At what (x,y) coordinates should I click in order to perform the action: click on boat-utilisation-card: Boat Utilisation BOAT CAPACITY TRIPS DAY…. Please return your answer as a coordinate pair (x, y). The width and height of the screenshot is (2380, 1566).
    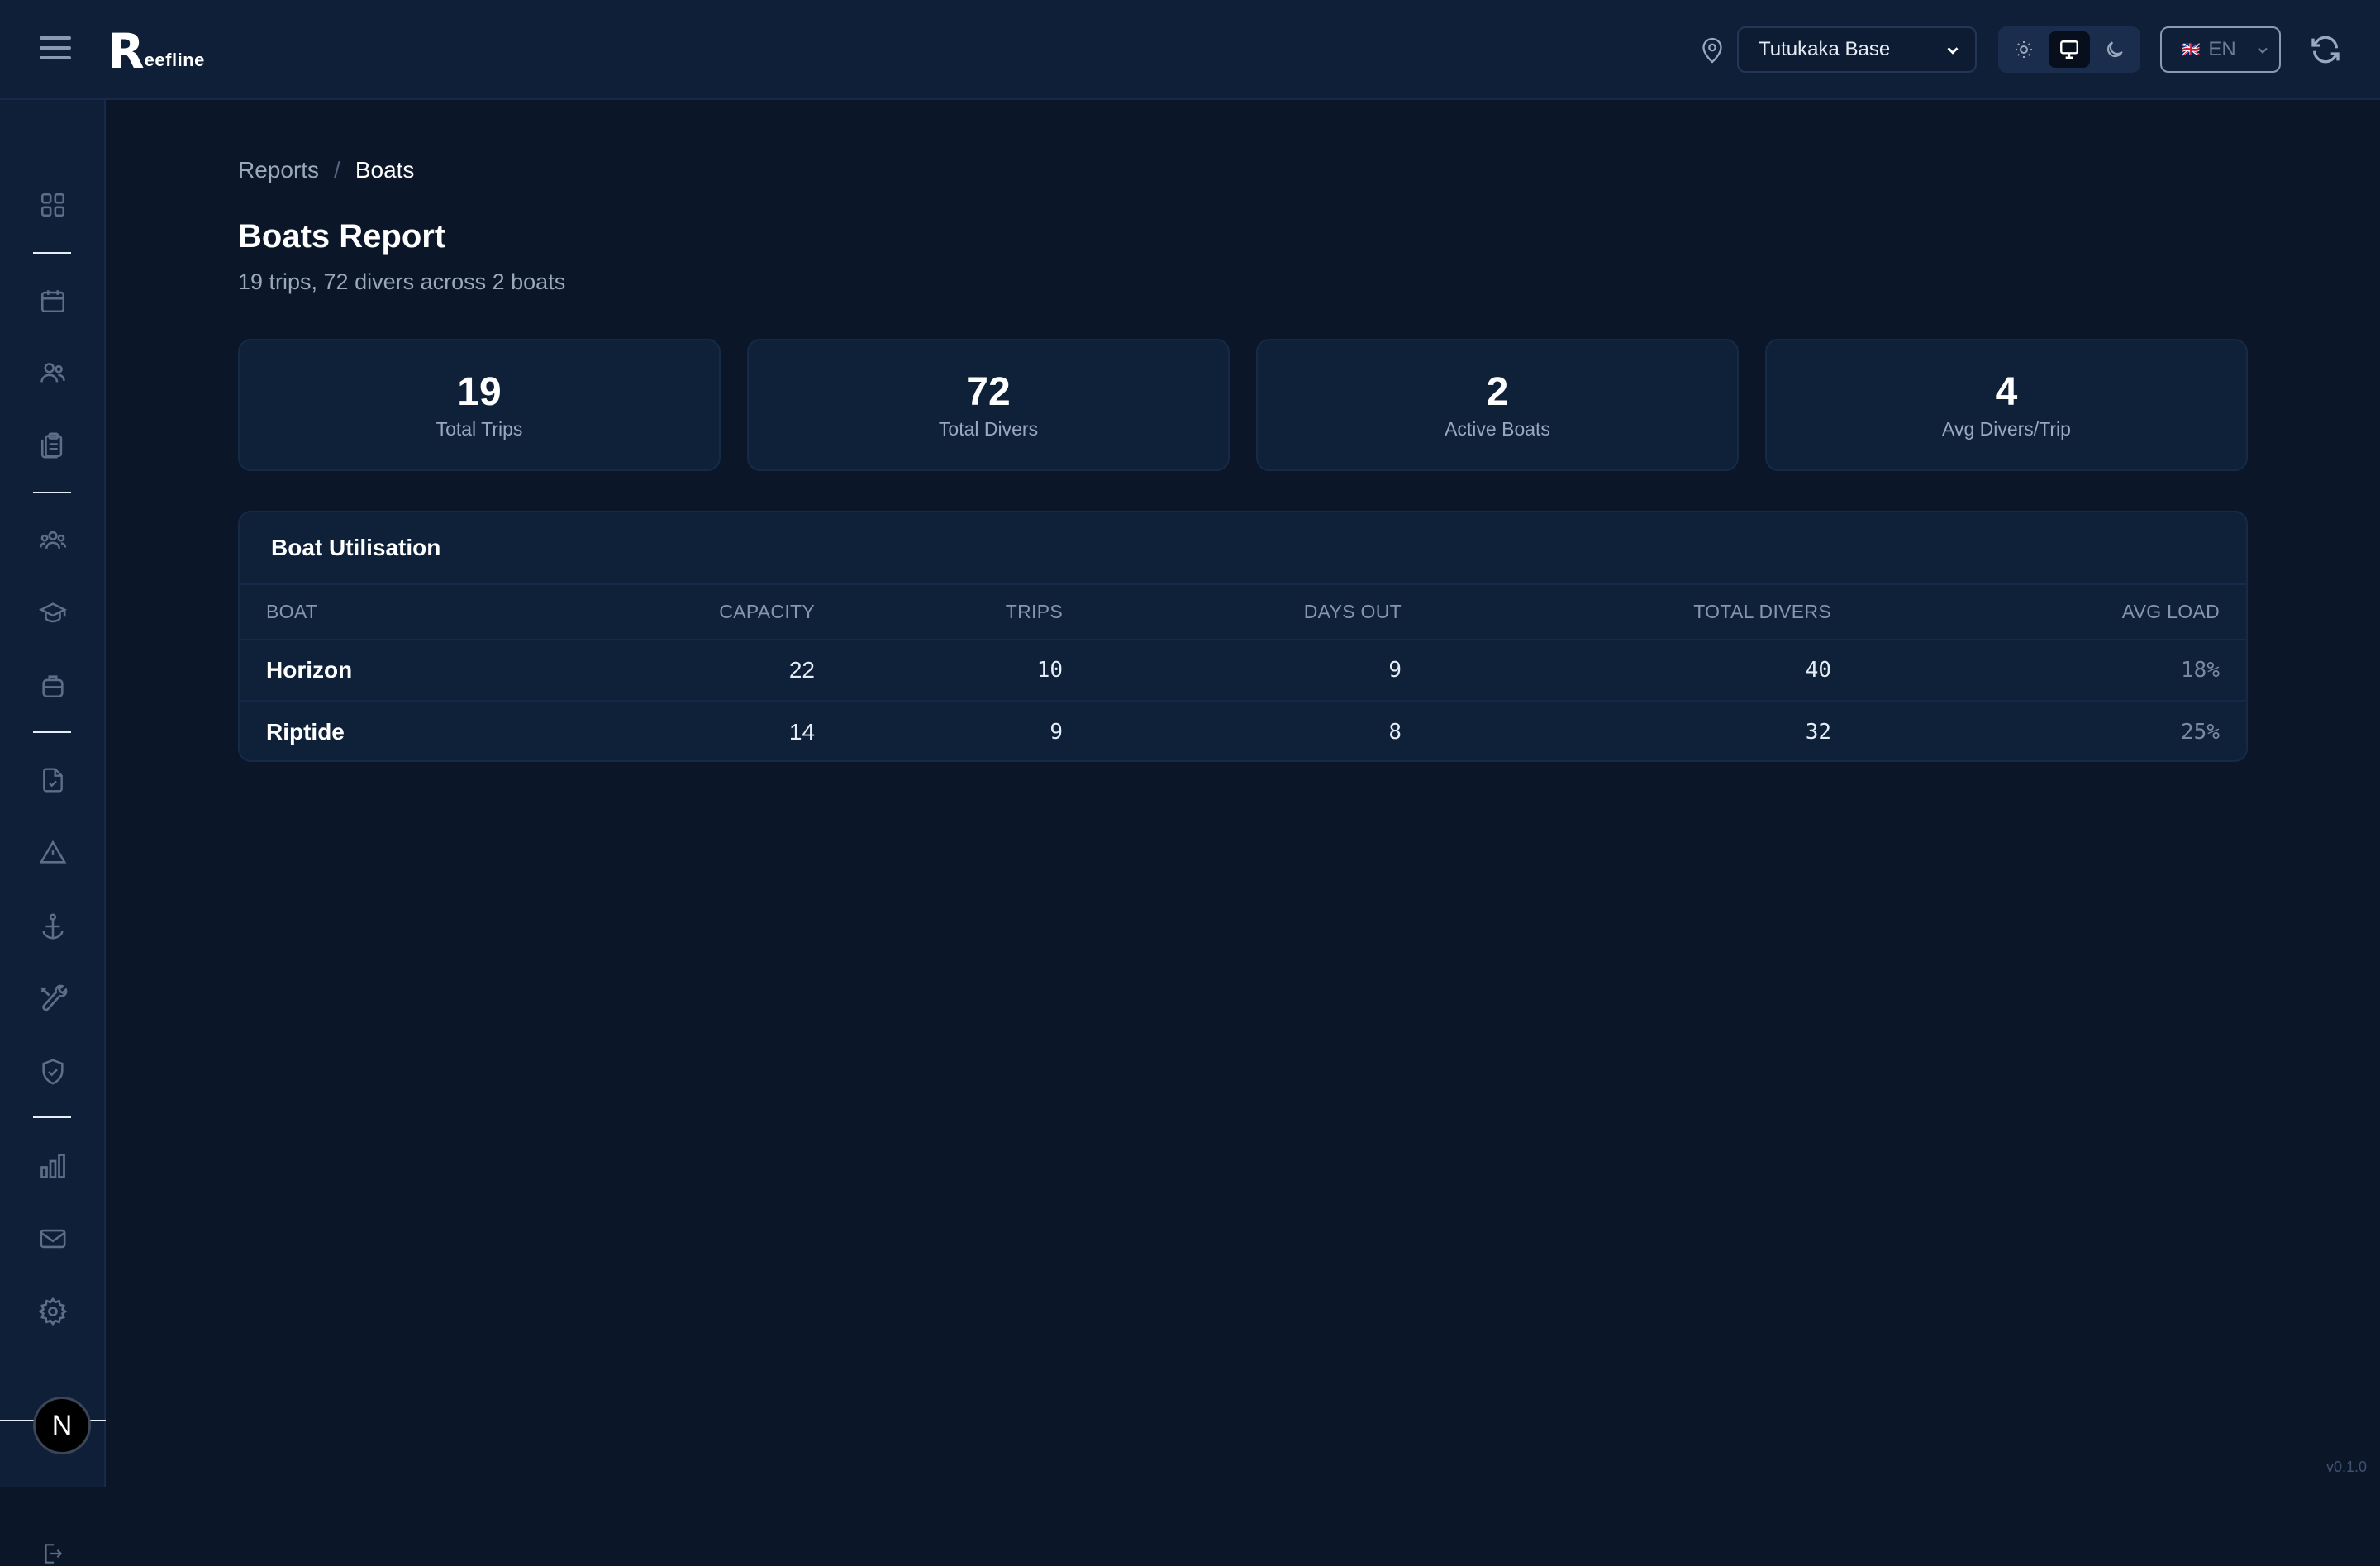
    Looking at the image, I should click on (1243, 636).